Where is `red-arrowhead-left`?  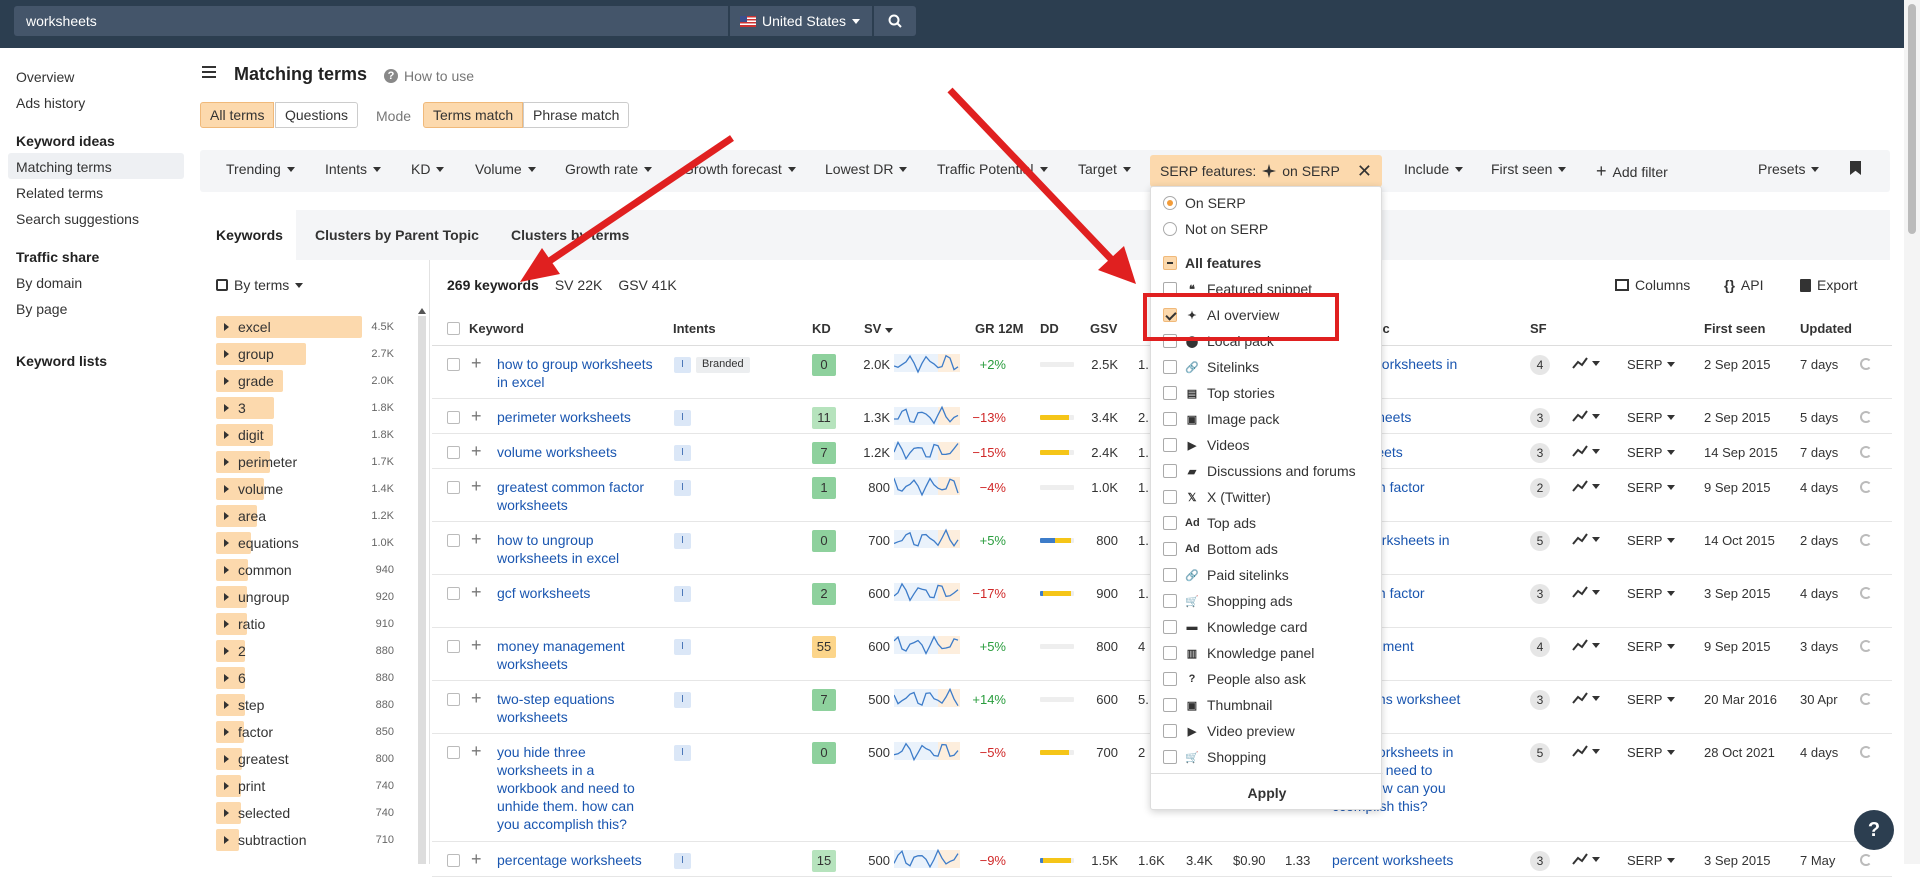 red-arrowhead-left is located at coordinates (540, 265).